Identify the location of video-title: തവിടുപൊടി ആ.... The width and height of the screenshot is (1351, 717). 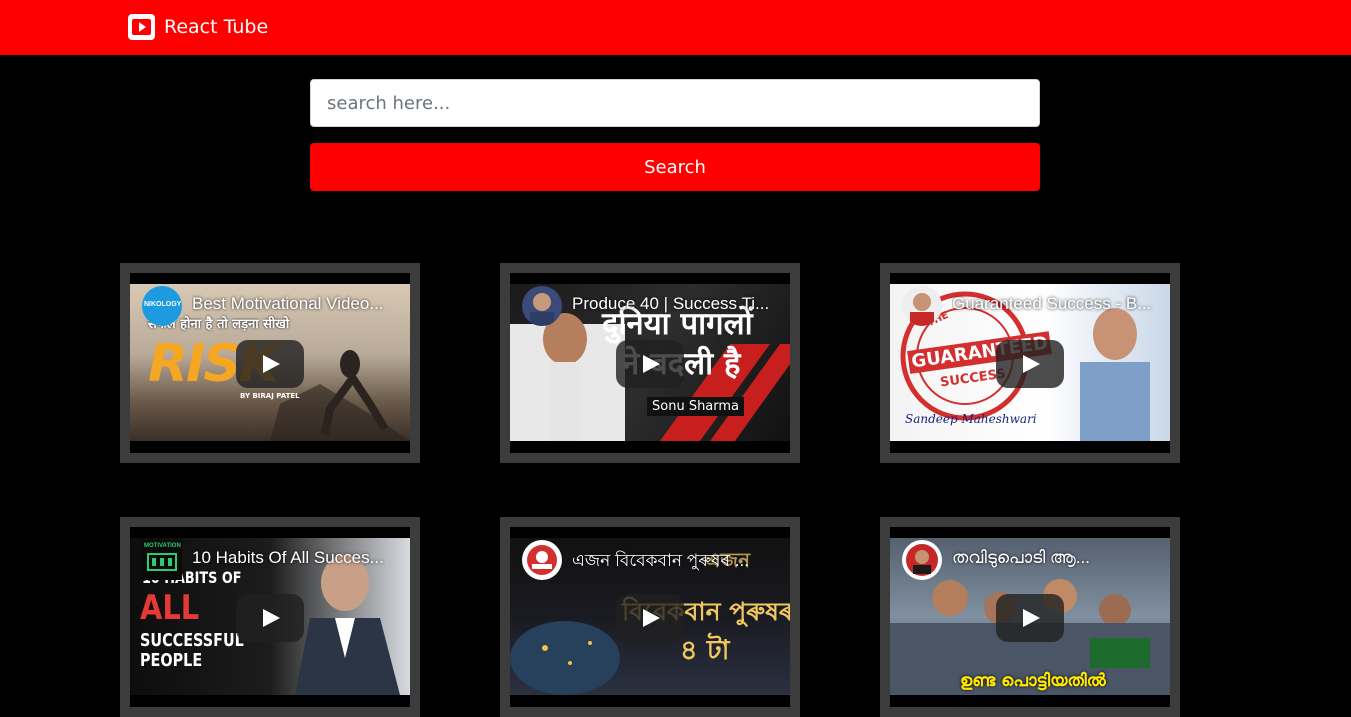
(1058, 558).